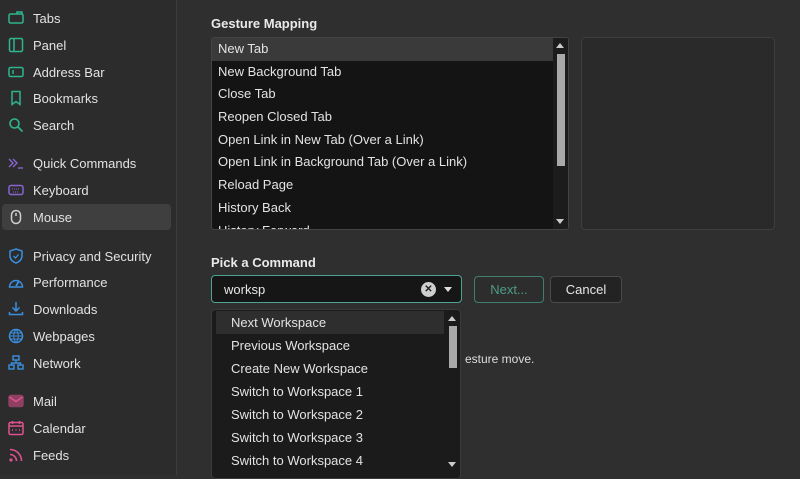 This screenshot has height=479, width=800. Describe the element at coordinates (16, 72) in the screenshot. I see `address-bar-icon` at that location.